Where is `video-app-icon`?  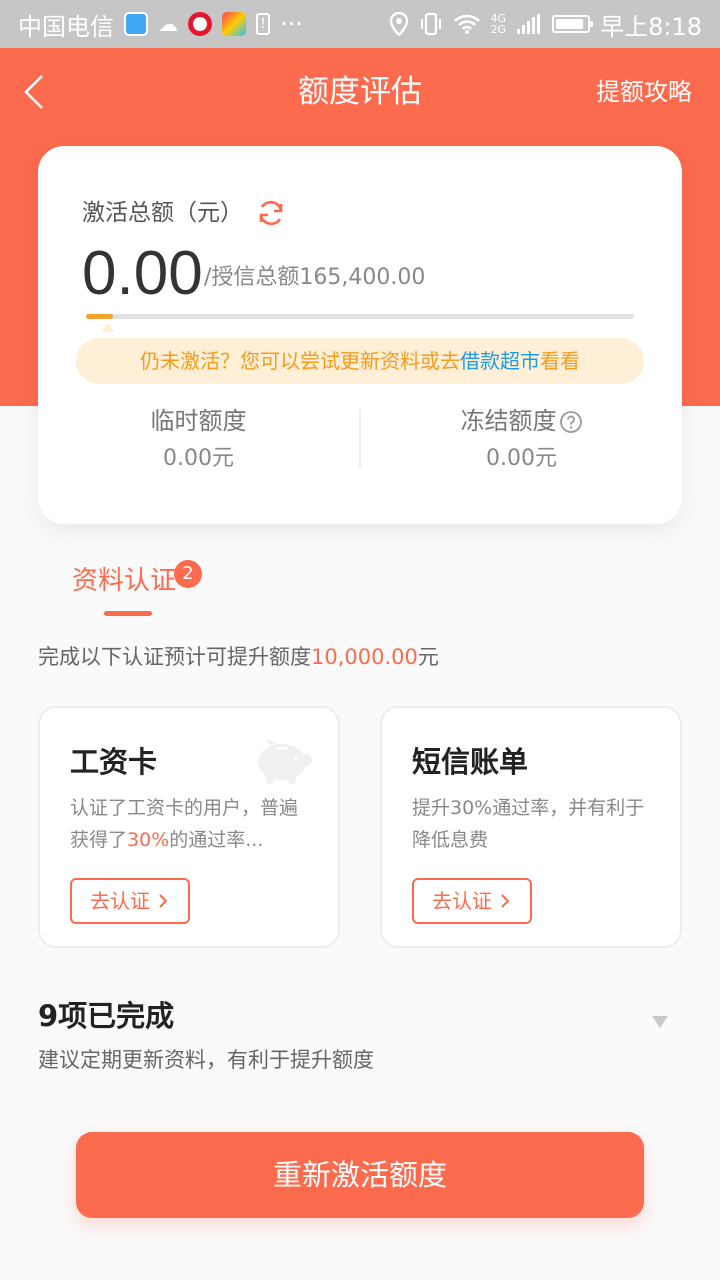
video-app-icon is located at coordinates (234, 24).